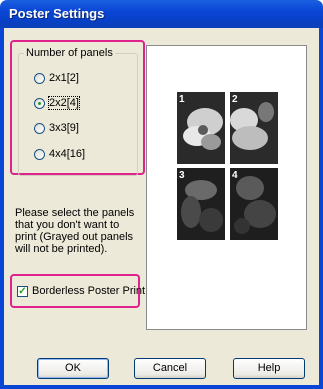 Image resolution: width=323 pixels, height=389 pixels. What do you see at coordinates (22, 291) in the screenshot?
I see `borderless-checkbox: ✓` at bounding box center [22, 291].